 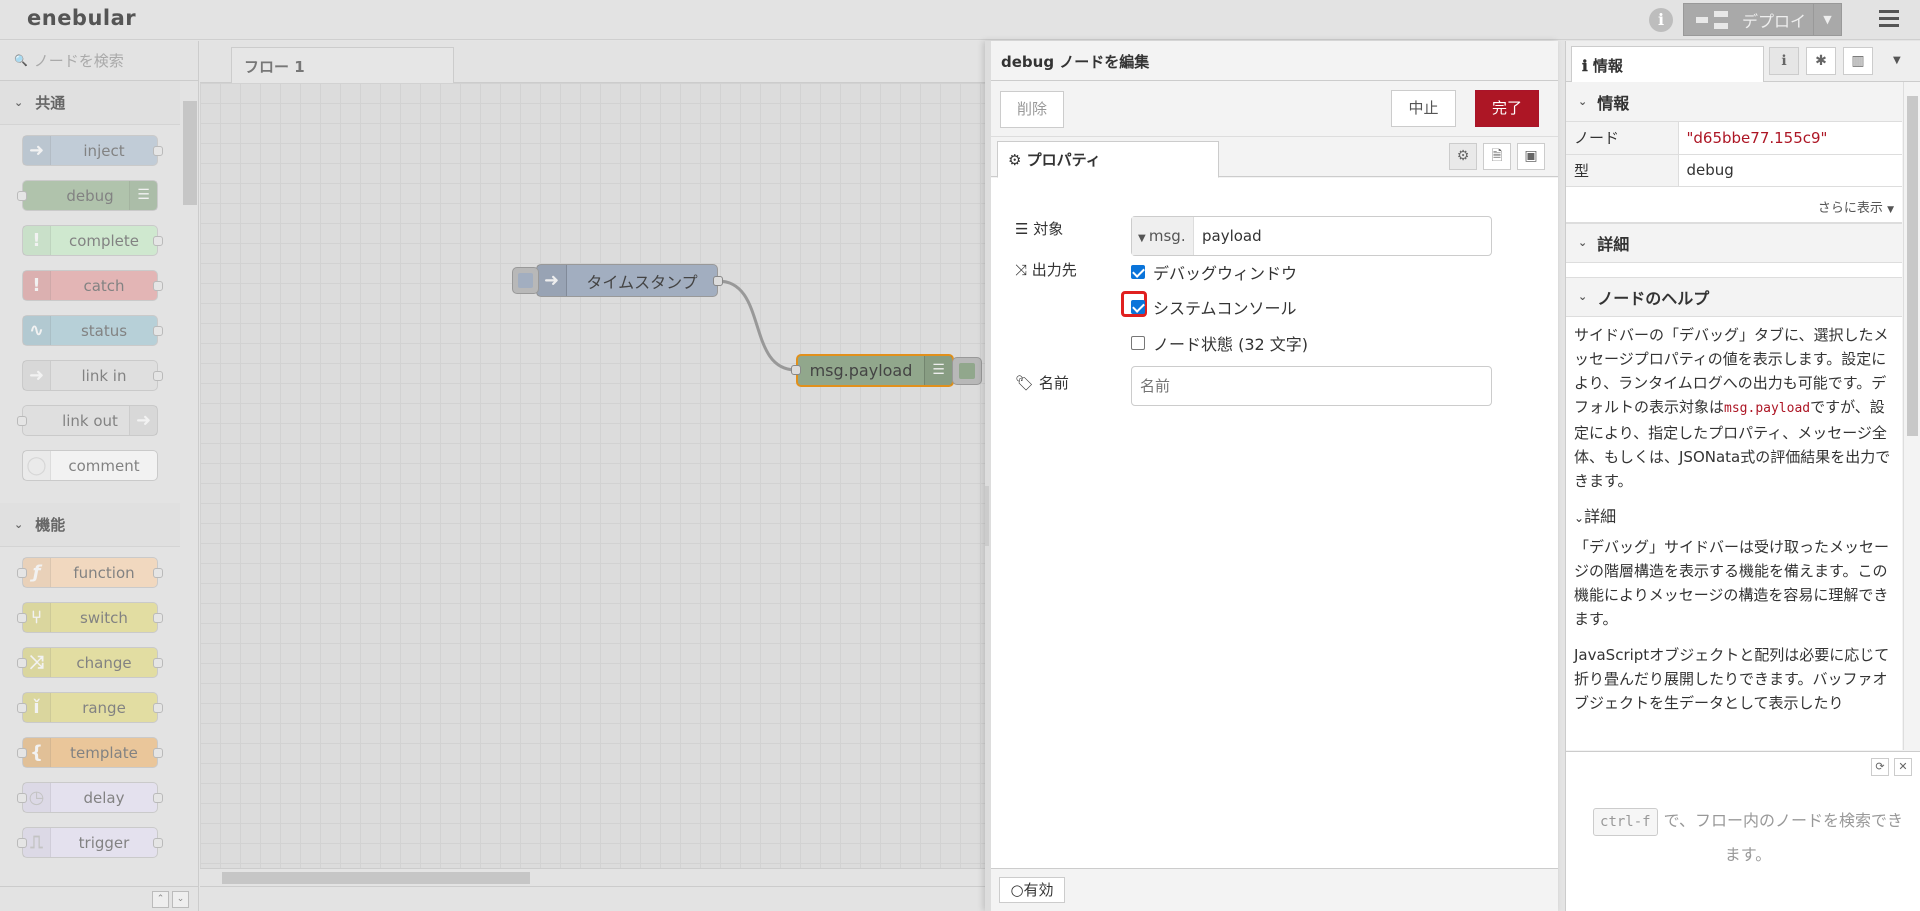 I want to click on comment-icon: ◯, so click(x=37, y=465).